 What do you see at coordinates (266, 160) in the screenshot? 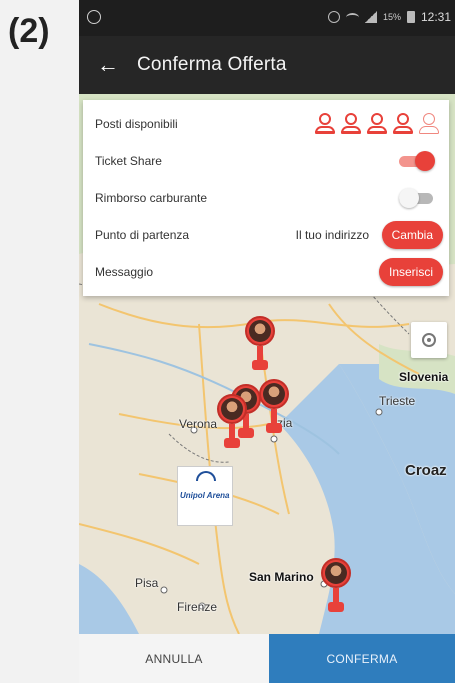
I see `ticket-share-row: Ticket Share` at bounding box center [266, 160].